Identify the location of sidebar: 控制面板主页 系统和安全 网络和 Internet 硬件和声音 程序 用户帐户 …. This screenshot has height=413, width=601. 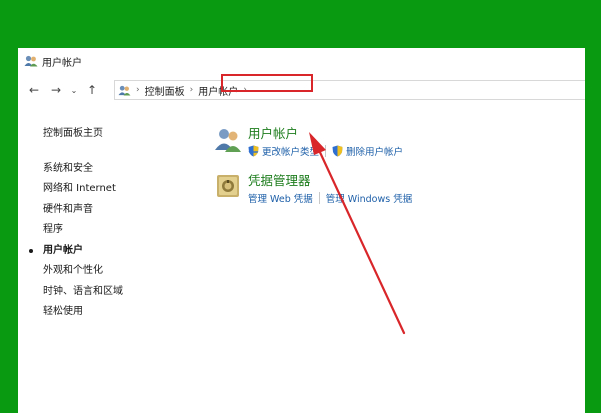
(121, 223).